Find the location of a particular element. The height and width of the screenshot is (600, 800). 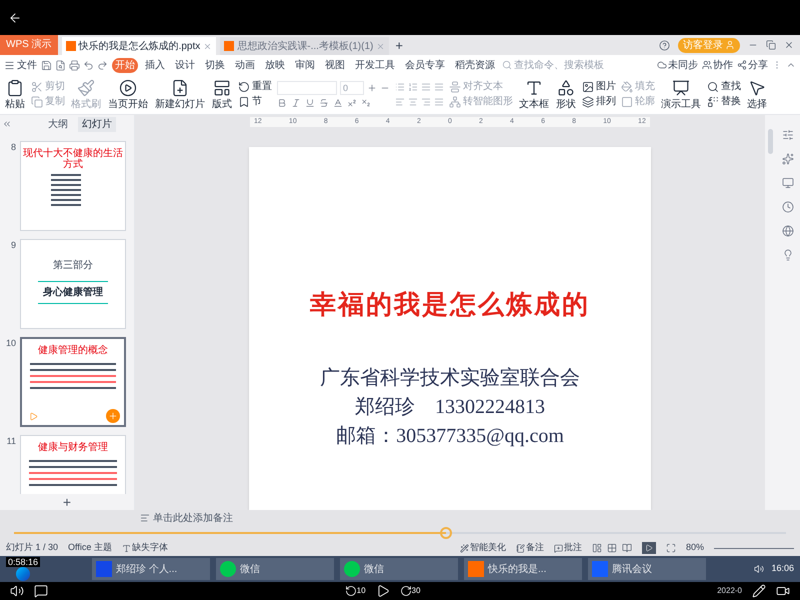

missing-fonts-button: 缺失字体 is located at coordinates (145, 548).